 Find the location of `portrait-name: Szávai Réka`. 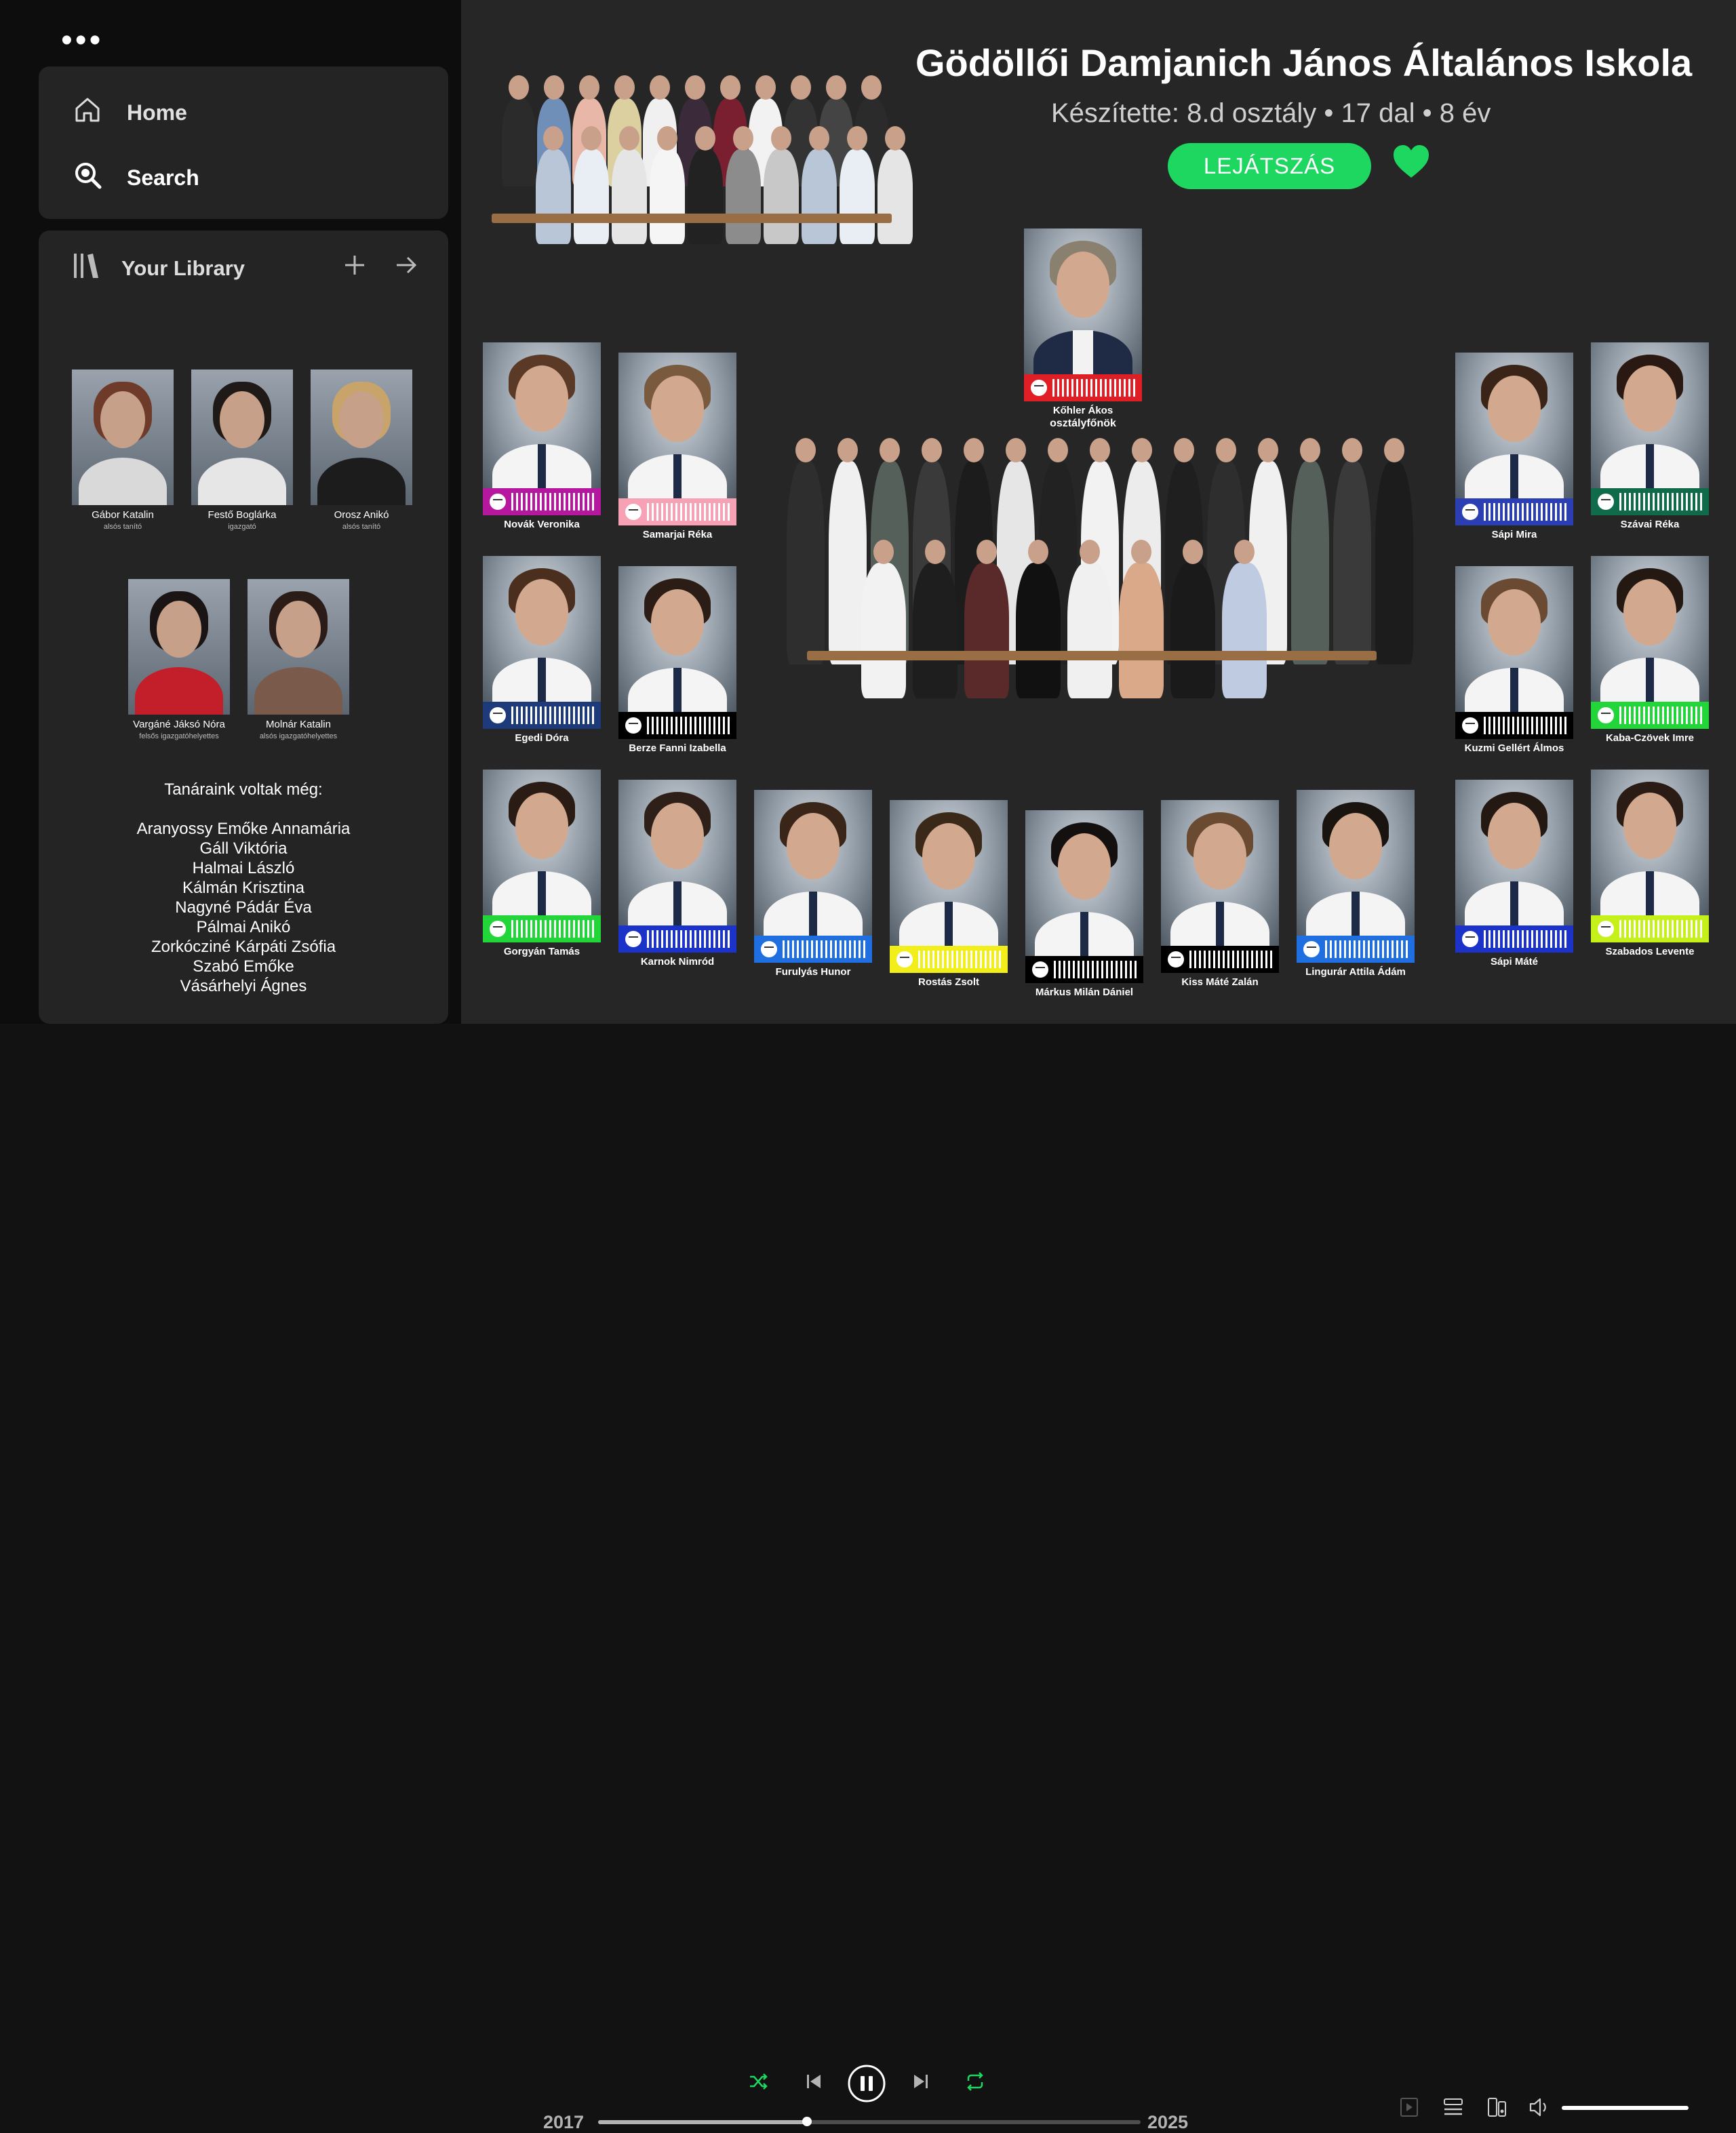

portrait-name: Szávai Réka is located at coordinates (1650, 524).